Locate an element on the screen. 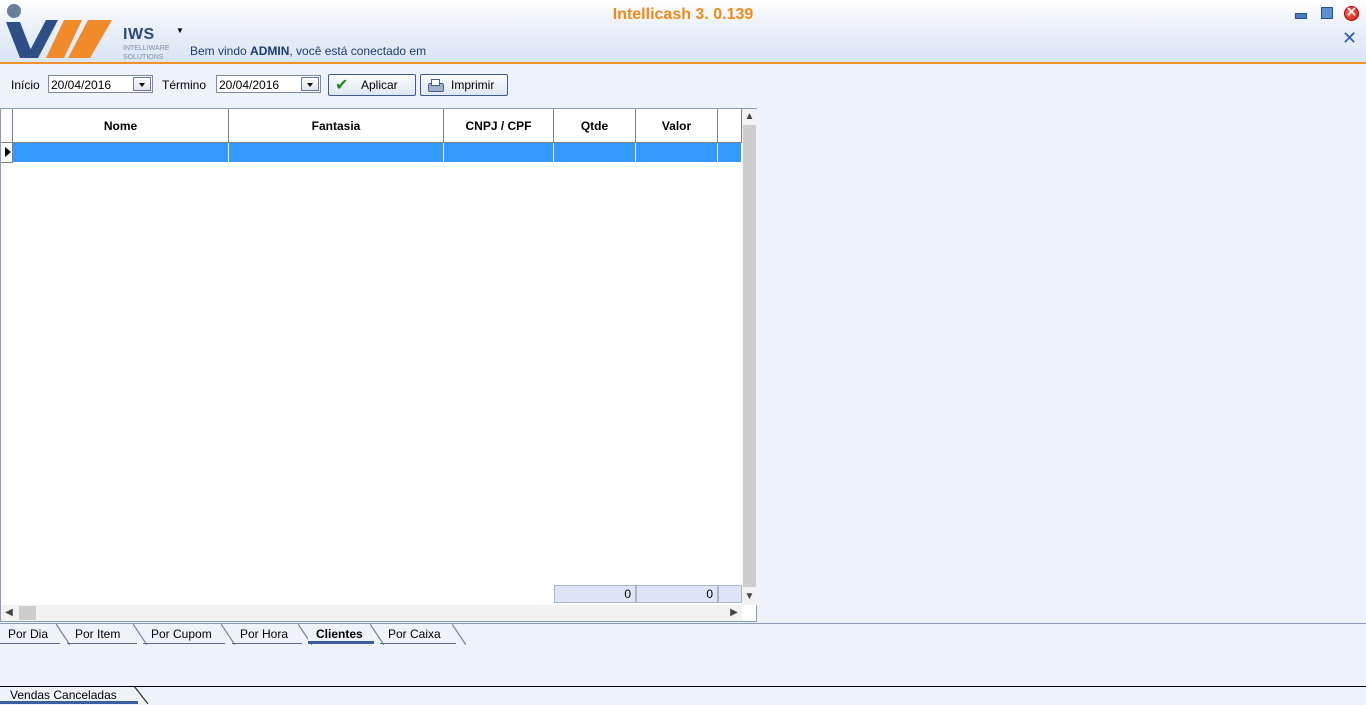 Image resolution: width=1366 pixels, height=705 pixels. column-header-fantasia: Fantasia is located at coordinates (336, 126).